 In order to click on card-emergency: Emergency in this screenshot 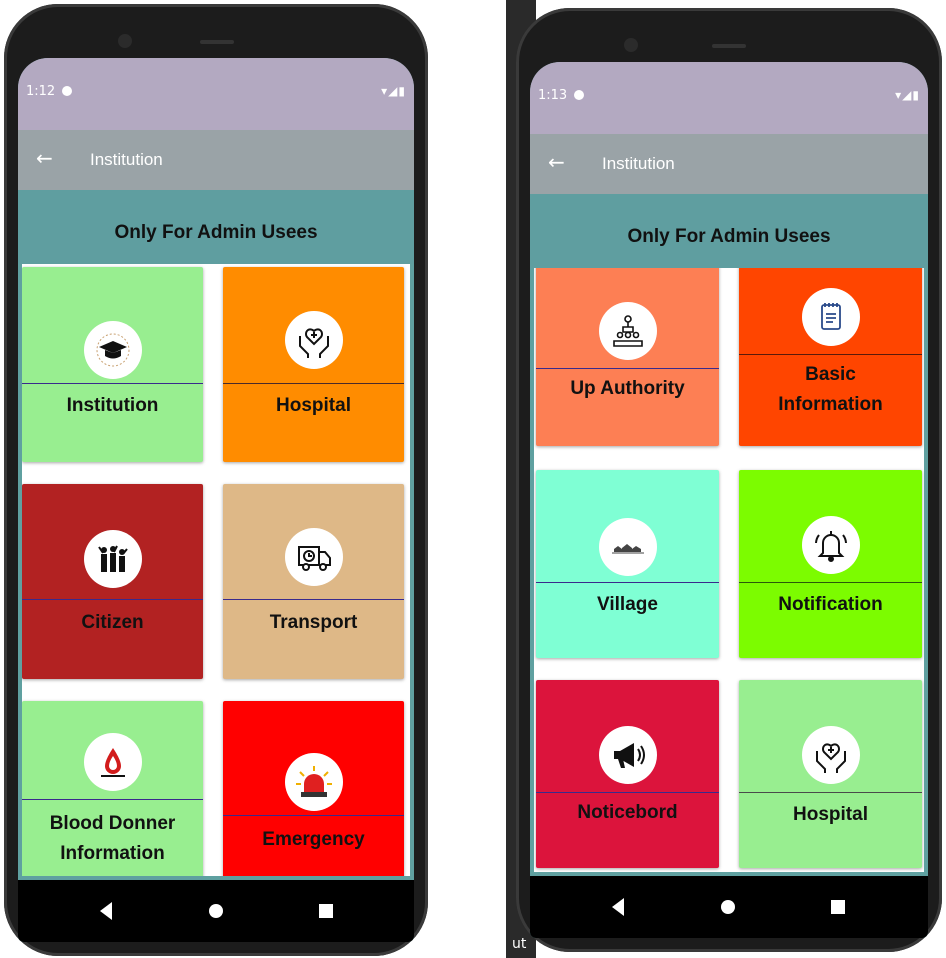, I will do `click(313, 788)`.